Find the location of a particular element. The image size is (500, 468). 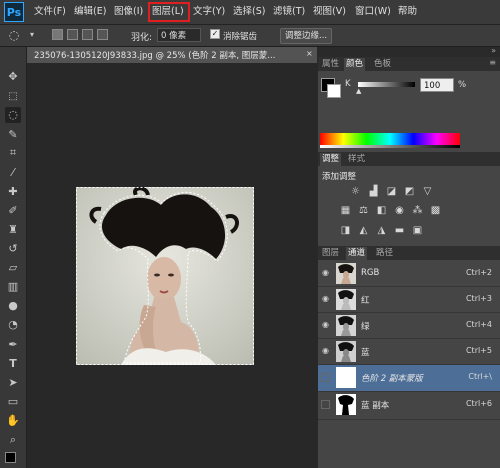

panel-background-swatch is located at coordinates (334, 91).